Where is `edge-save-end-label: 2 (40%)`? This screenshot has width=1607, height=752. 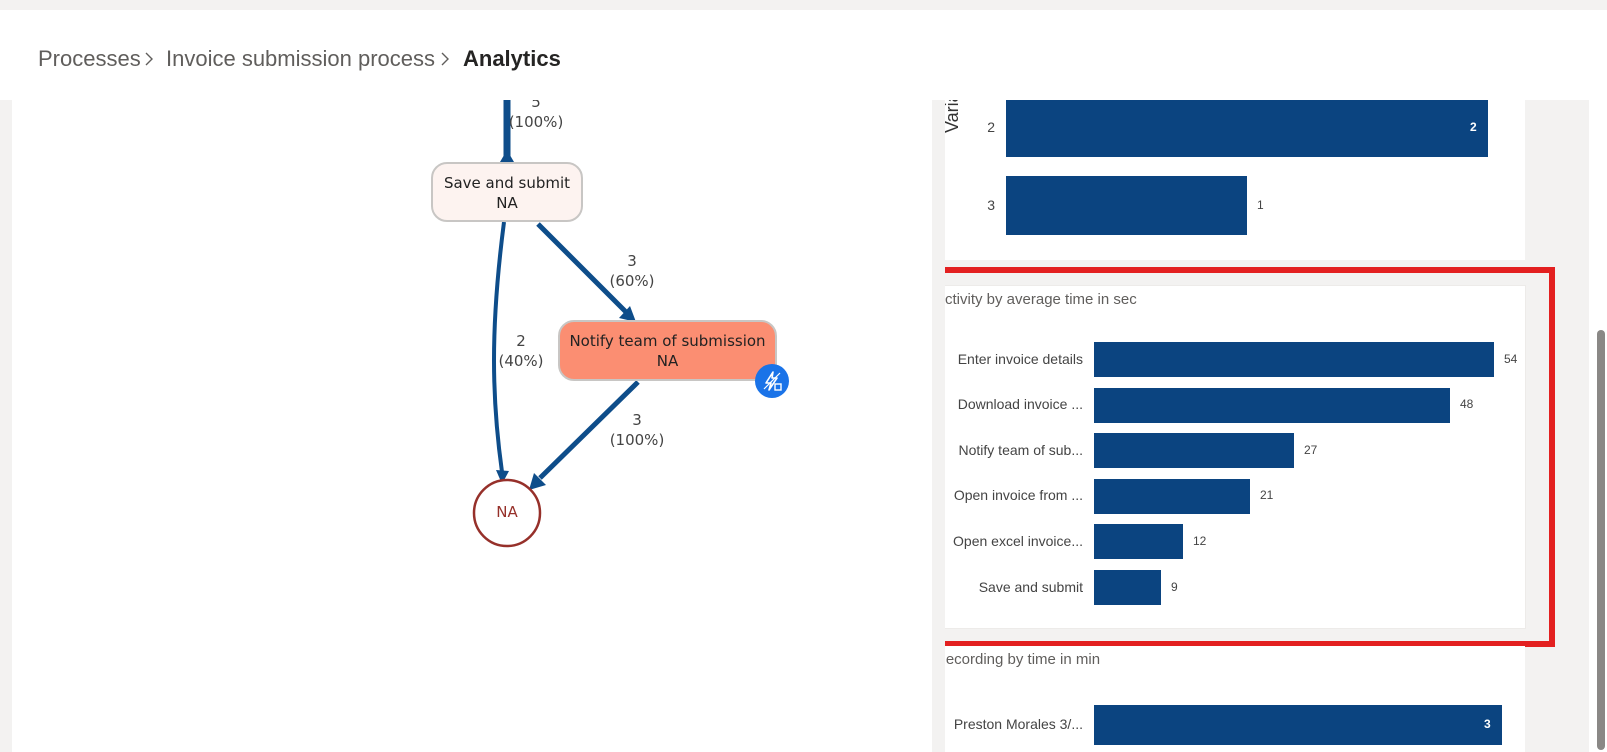 edge-save-end-label: 2 (40%) is located at coordinates (521, 351).